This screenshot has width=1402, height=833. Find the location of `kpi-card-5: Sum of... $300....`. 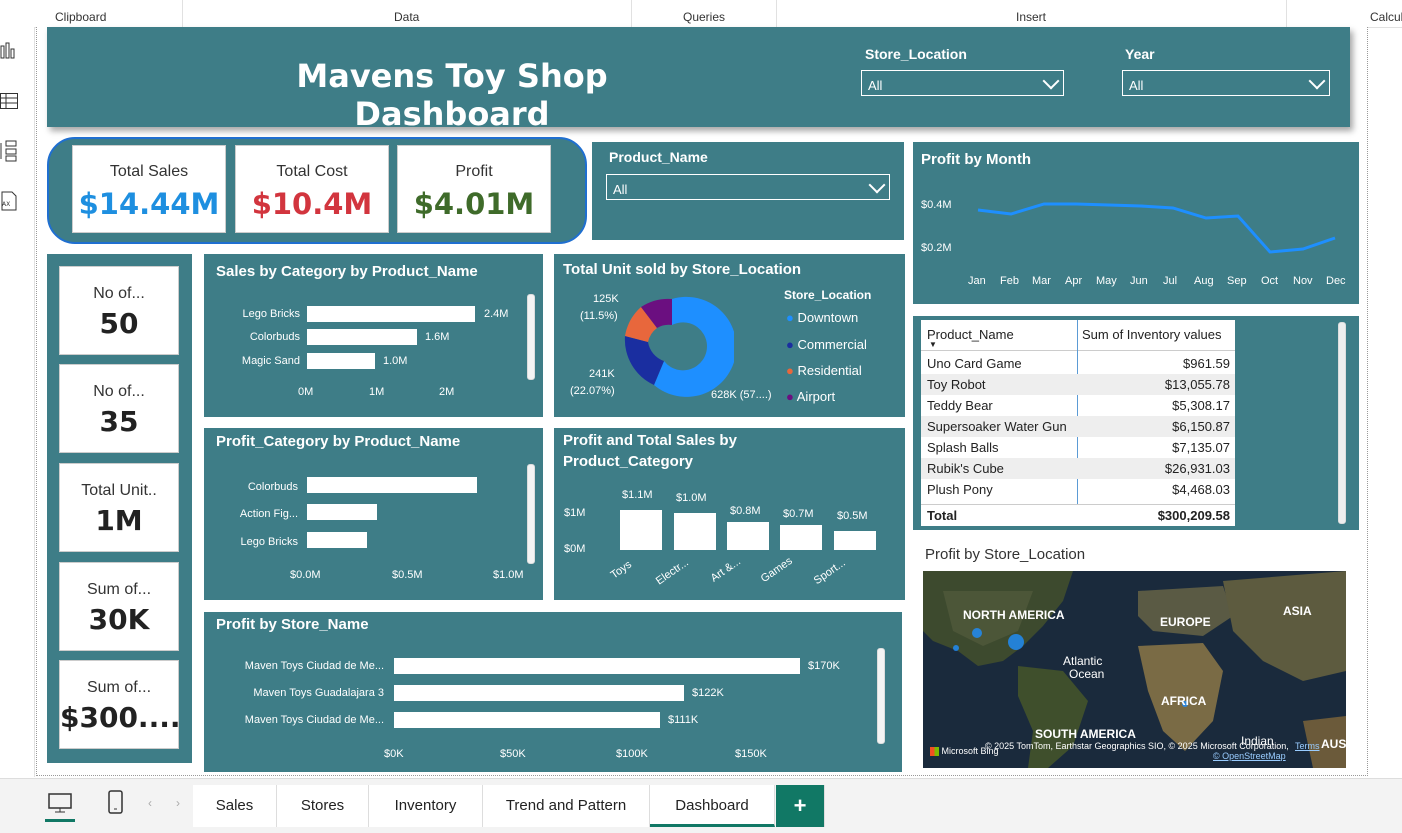

kpi-card-5: Sum of... $300.... is located at coordinates (119, 704).